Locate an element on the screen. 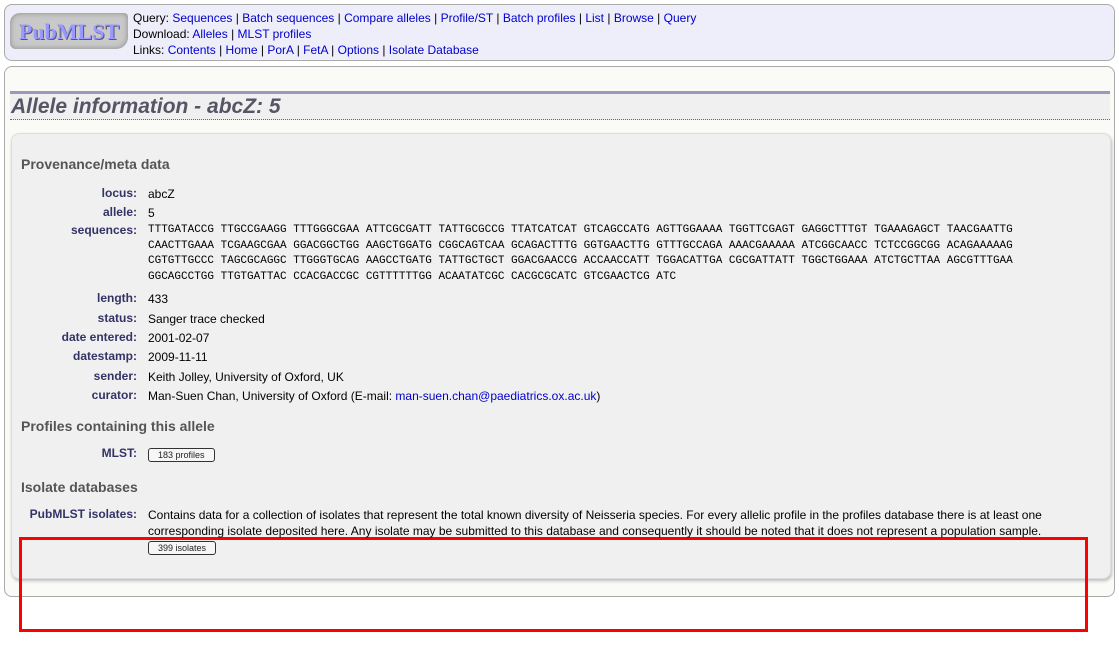 The image size is (1119, 667). mlst-label: MLST: is located at coordinates (119, 453).